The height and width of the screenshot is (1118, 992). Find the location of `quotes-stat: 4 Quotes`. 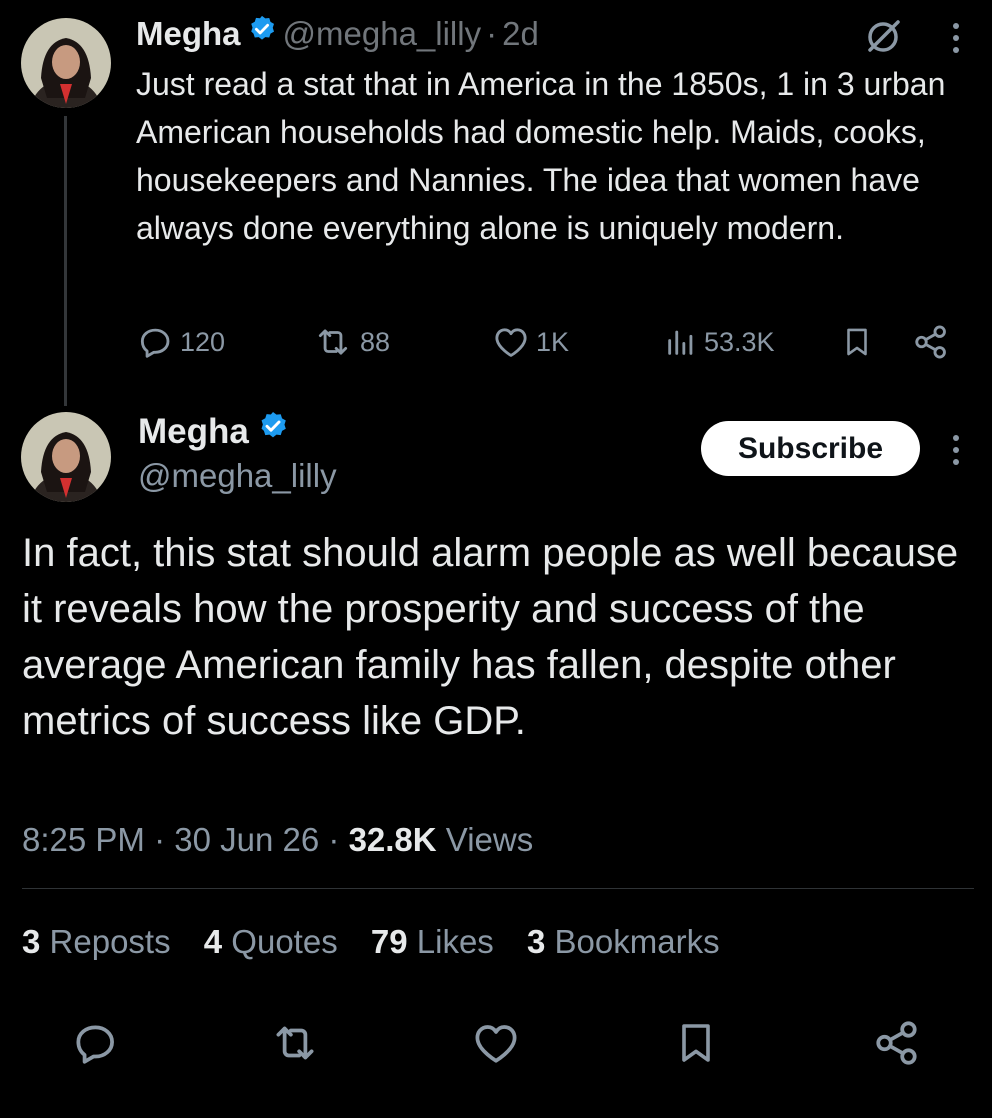

quotes-stat: 4 Quotes is located at coordinates (271, 941).